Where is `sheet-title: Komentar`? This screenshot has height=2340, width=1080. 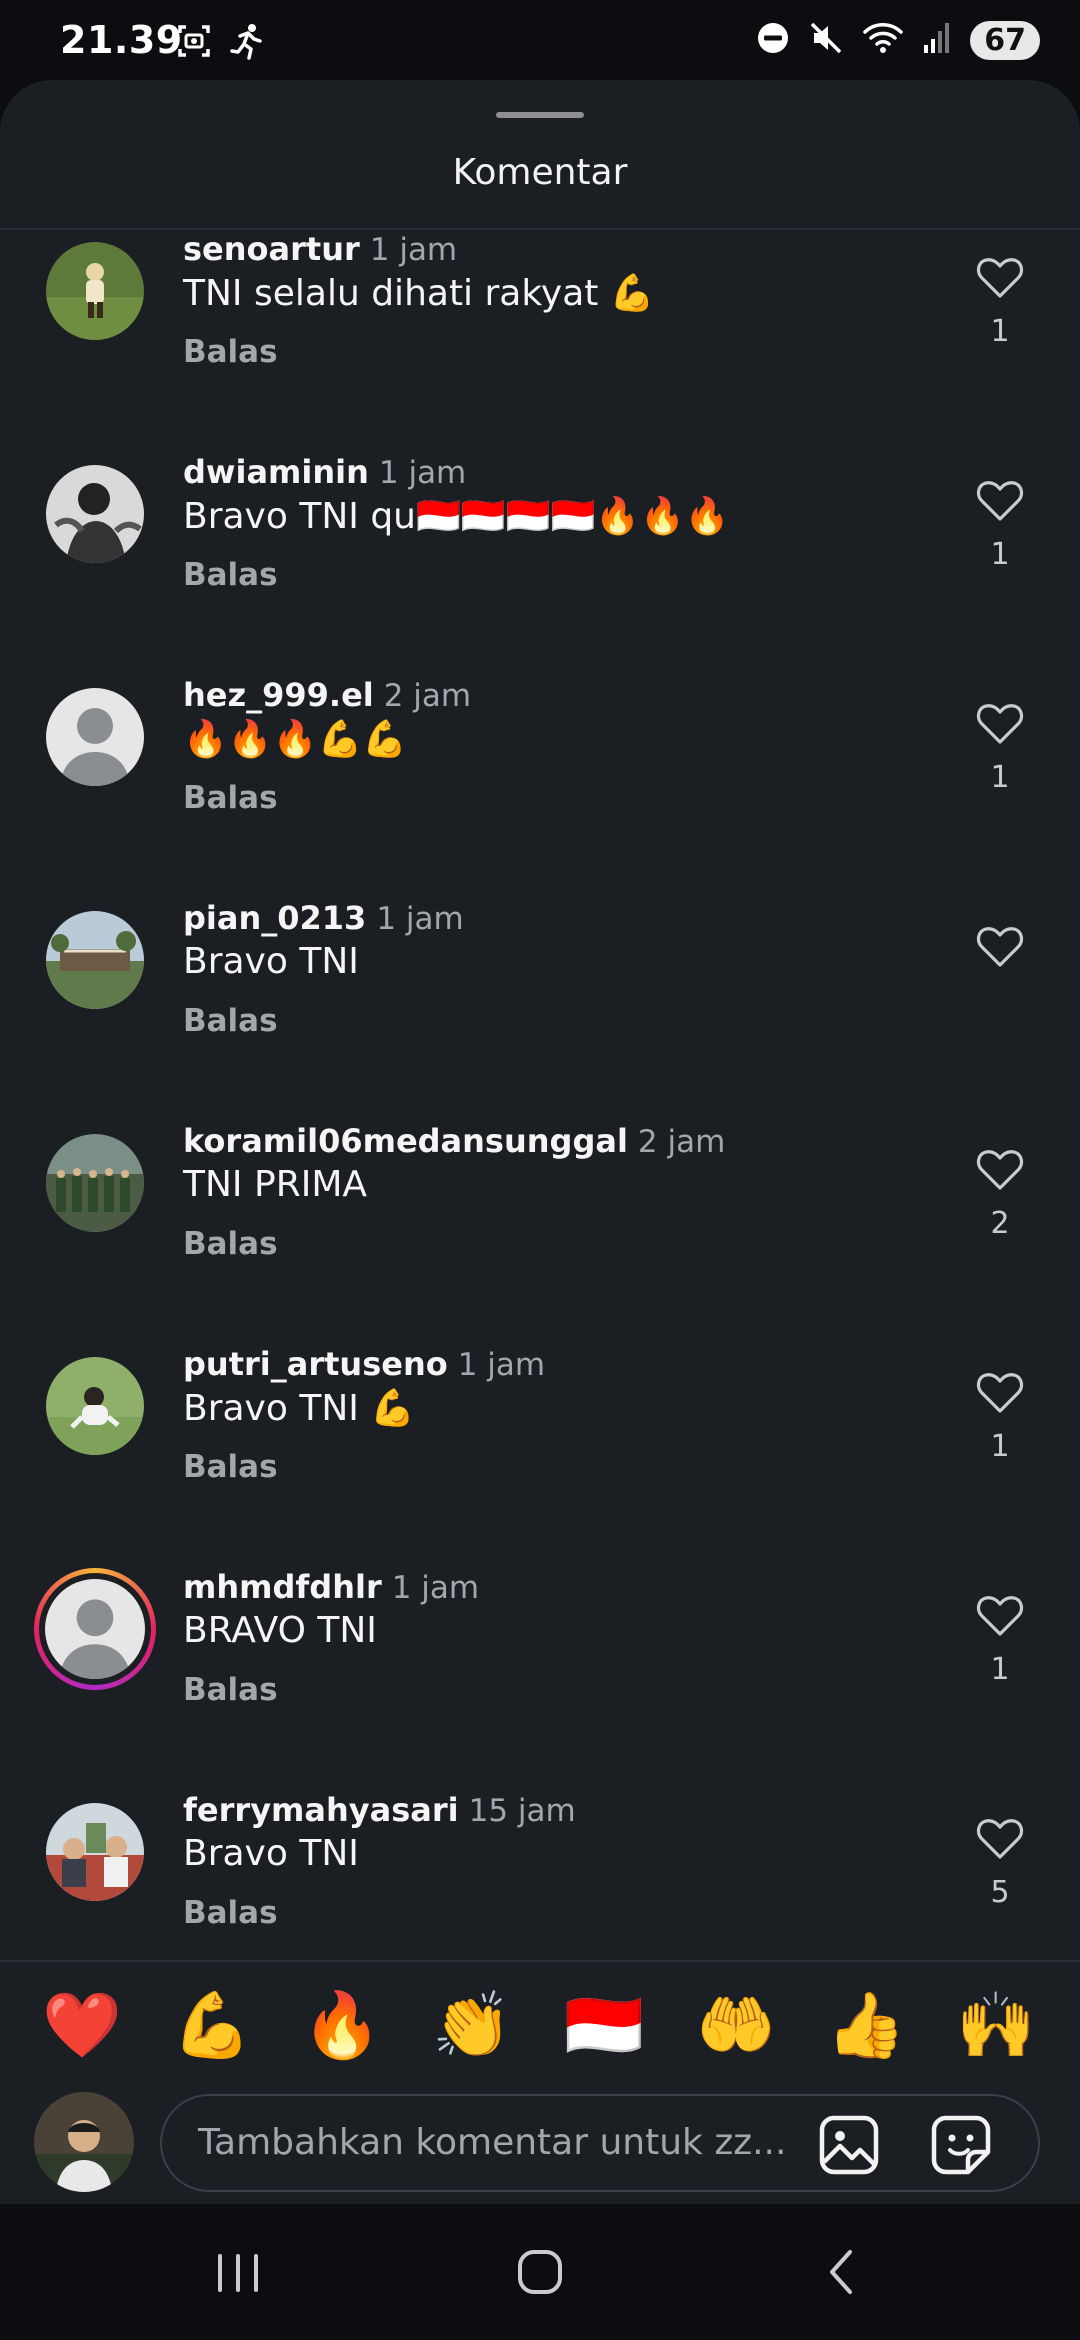
sheet-title: Komentar is located at coordinates (540, 172).